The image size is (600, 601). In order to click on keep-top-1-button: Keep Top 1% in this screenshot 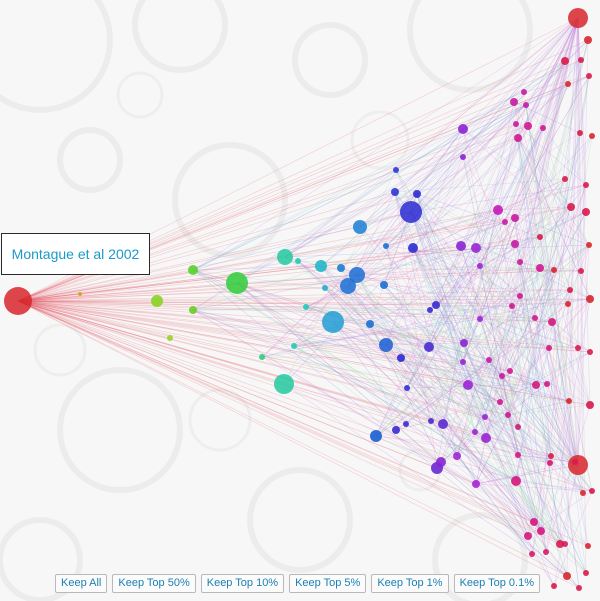, I will do `click(410, 583)`.